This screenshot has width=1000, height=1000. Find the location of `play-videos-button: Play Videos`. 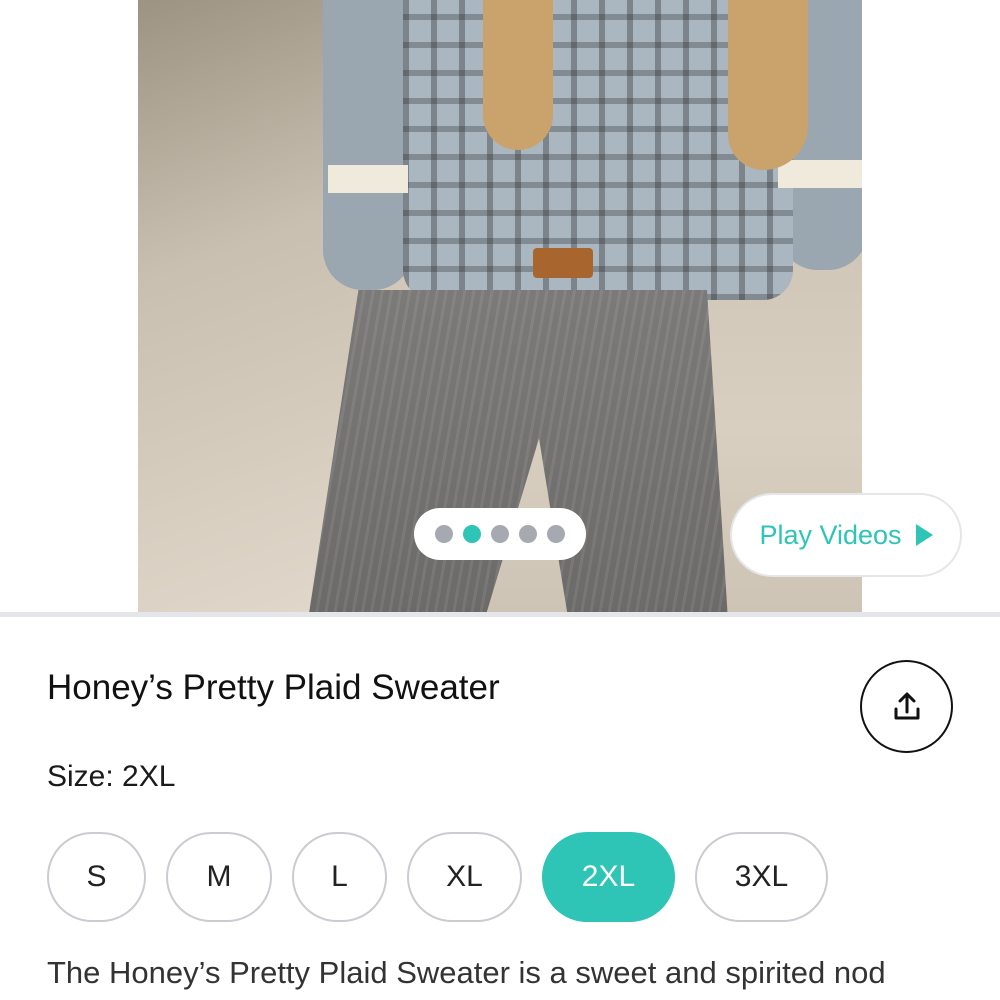

play-videos-button: Play Videos is located at coordinates (846, 535).